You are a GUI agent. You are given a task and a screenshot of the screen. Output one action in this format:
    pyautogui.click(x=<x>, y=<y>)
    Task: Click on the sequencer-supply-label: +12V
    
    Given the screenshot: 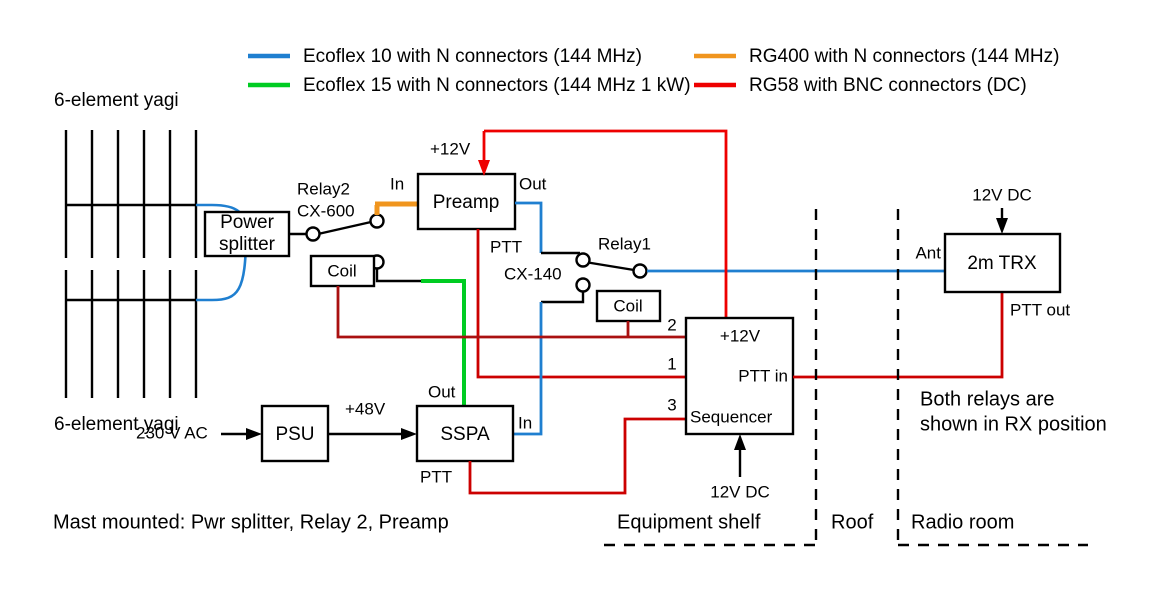 What is the action you would take?
    pyautogui.click(x=740, y=335)
    